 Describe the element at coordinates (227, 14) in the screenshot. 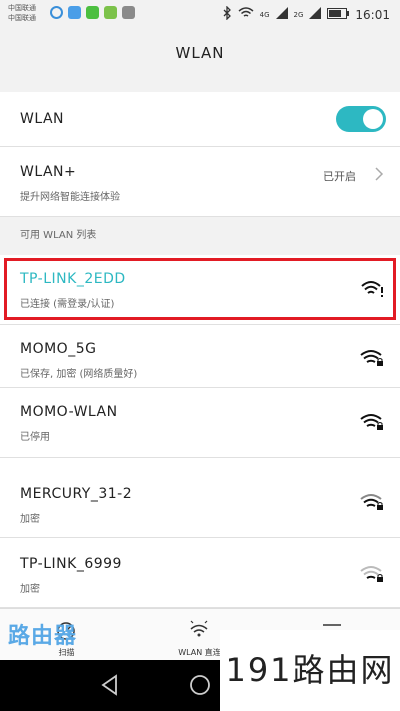

I see `bluetooth-icon` at that location.